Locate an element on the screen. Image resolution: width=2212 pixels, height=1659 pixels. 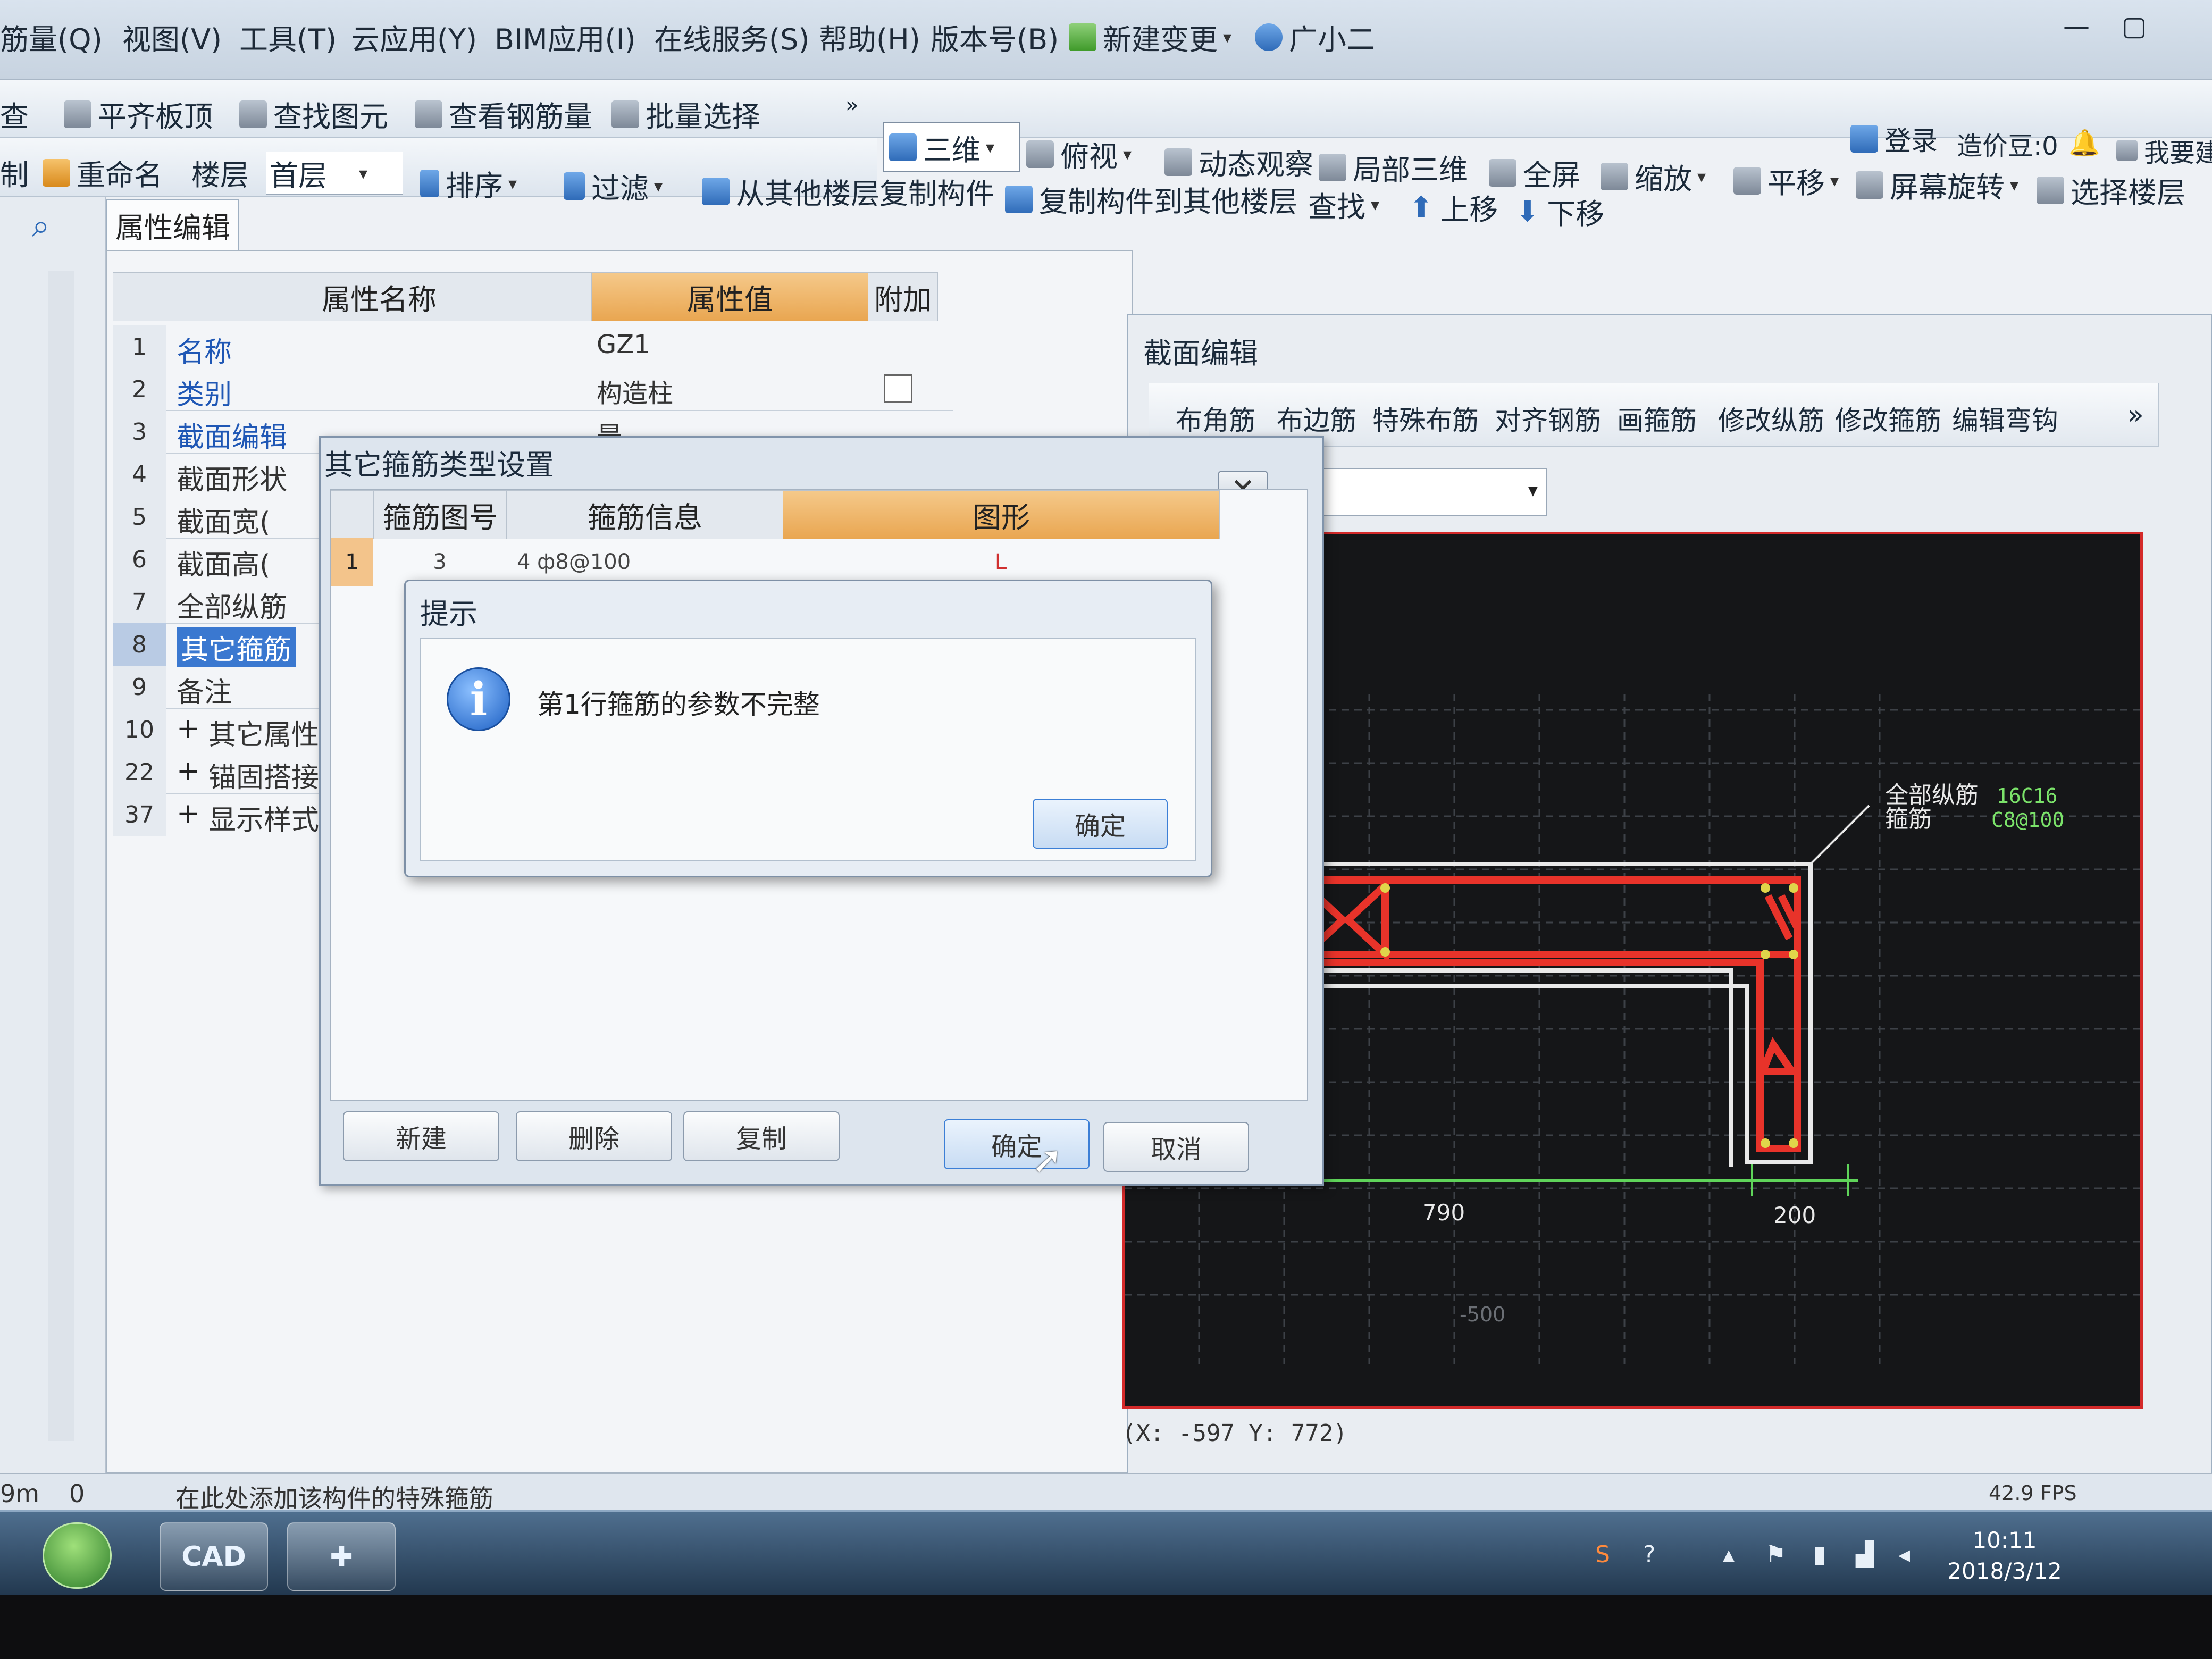
col-header-shape: 图形 is located at coordinates (1001, 514).